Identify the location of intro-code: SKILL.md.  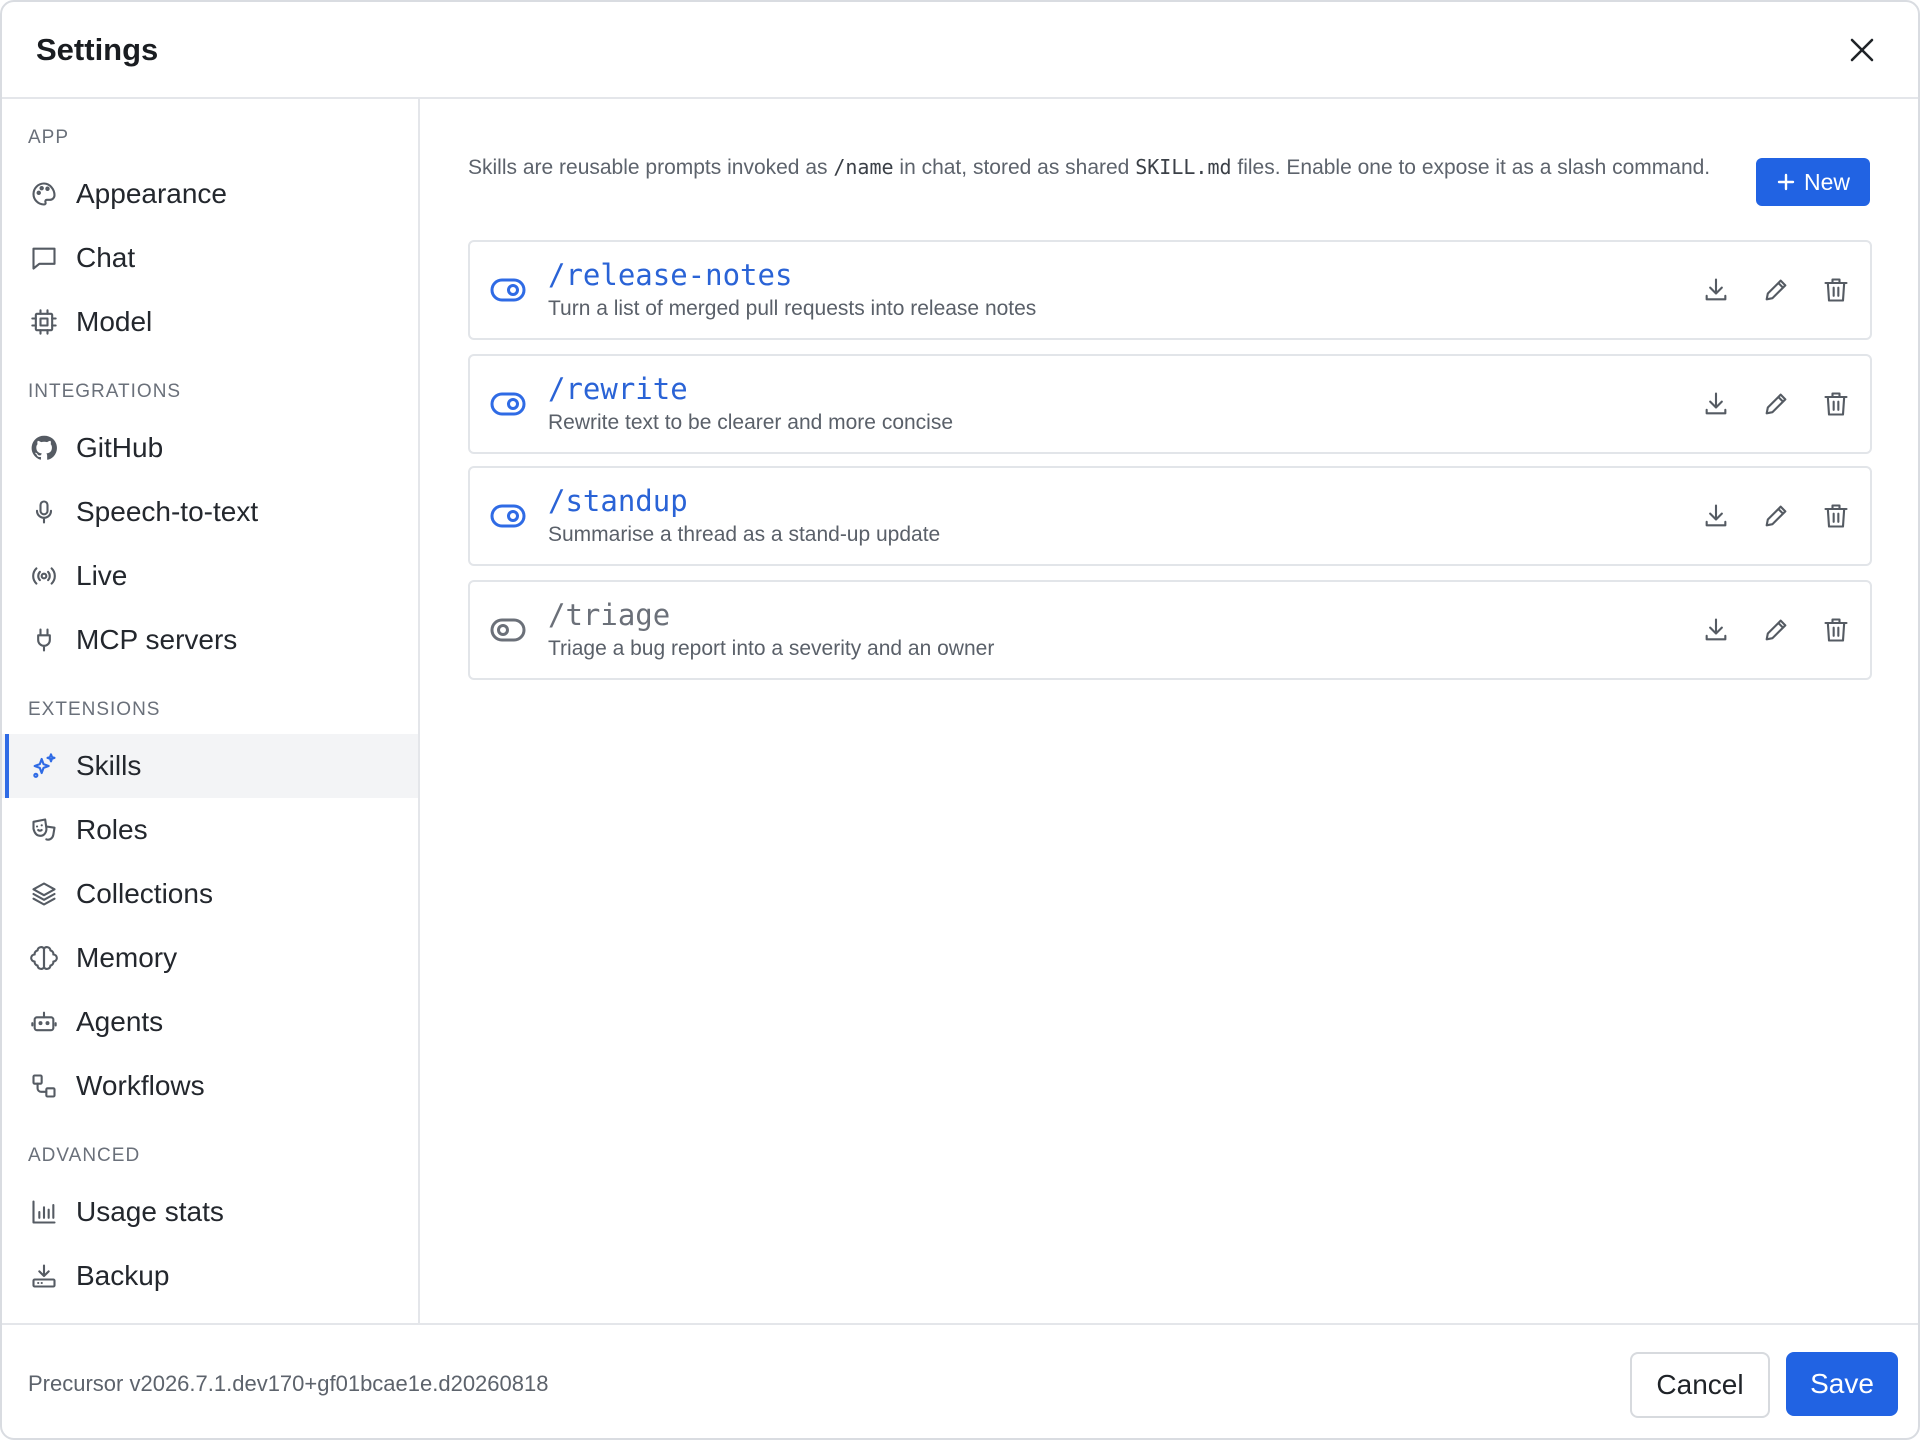
(1183, 167).